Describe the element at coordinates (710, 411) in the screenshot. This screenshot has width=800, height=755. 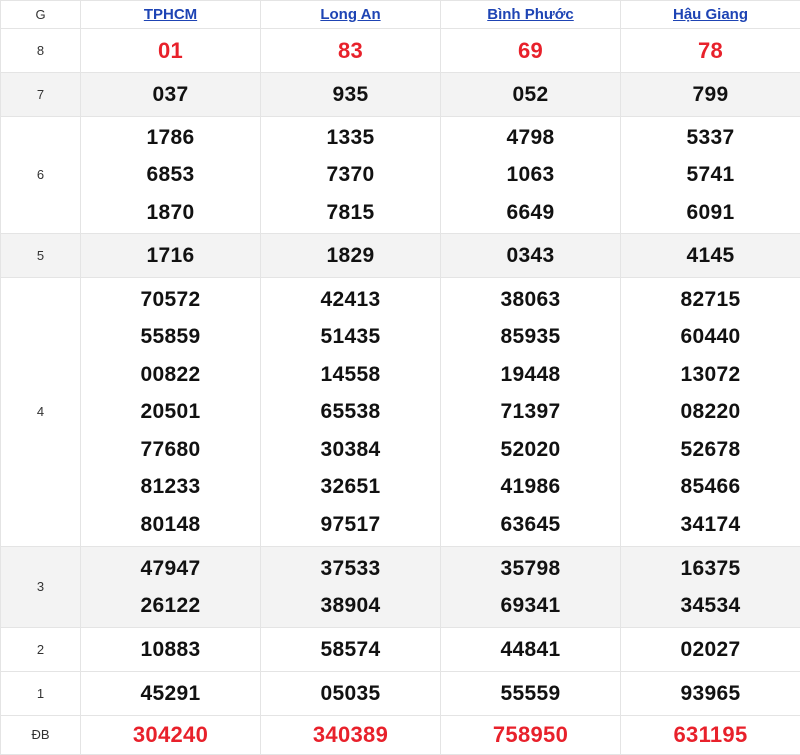
I see `result-number: 08220` at that location.